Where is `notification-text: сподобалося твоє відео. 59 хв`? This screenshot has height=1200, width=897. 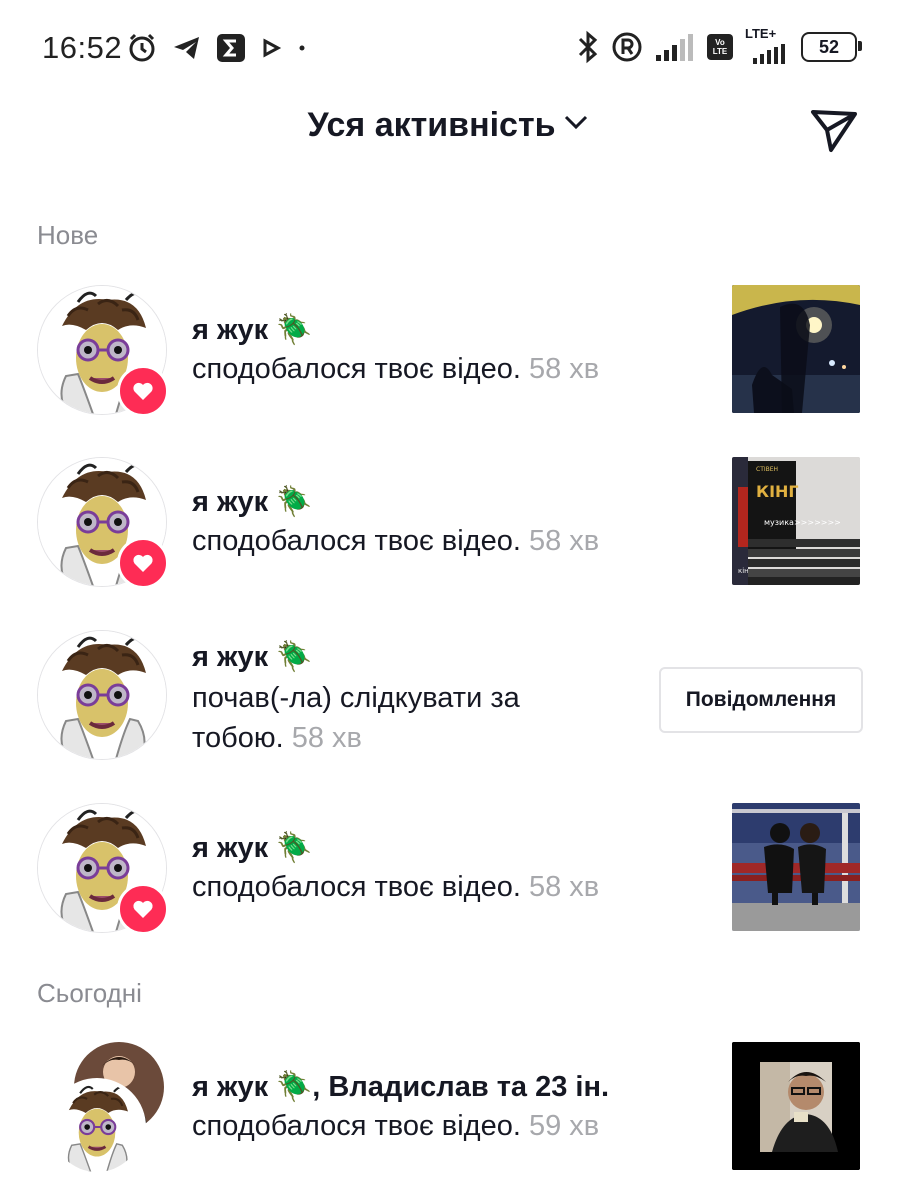
notification-text: сподобалося твоє відео. 59 хв is located at coordinates (452, 1126).